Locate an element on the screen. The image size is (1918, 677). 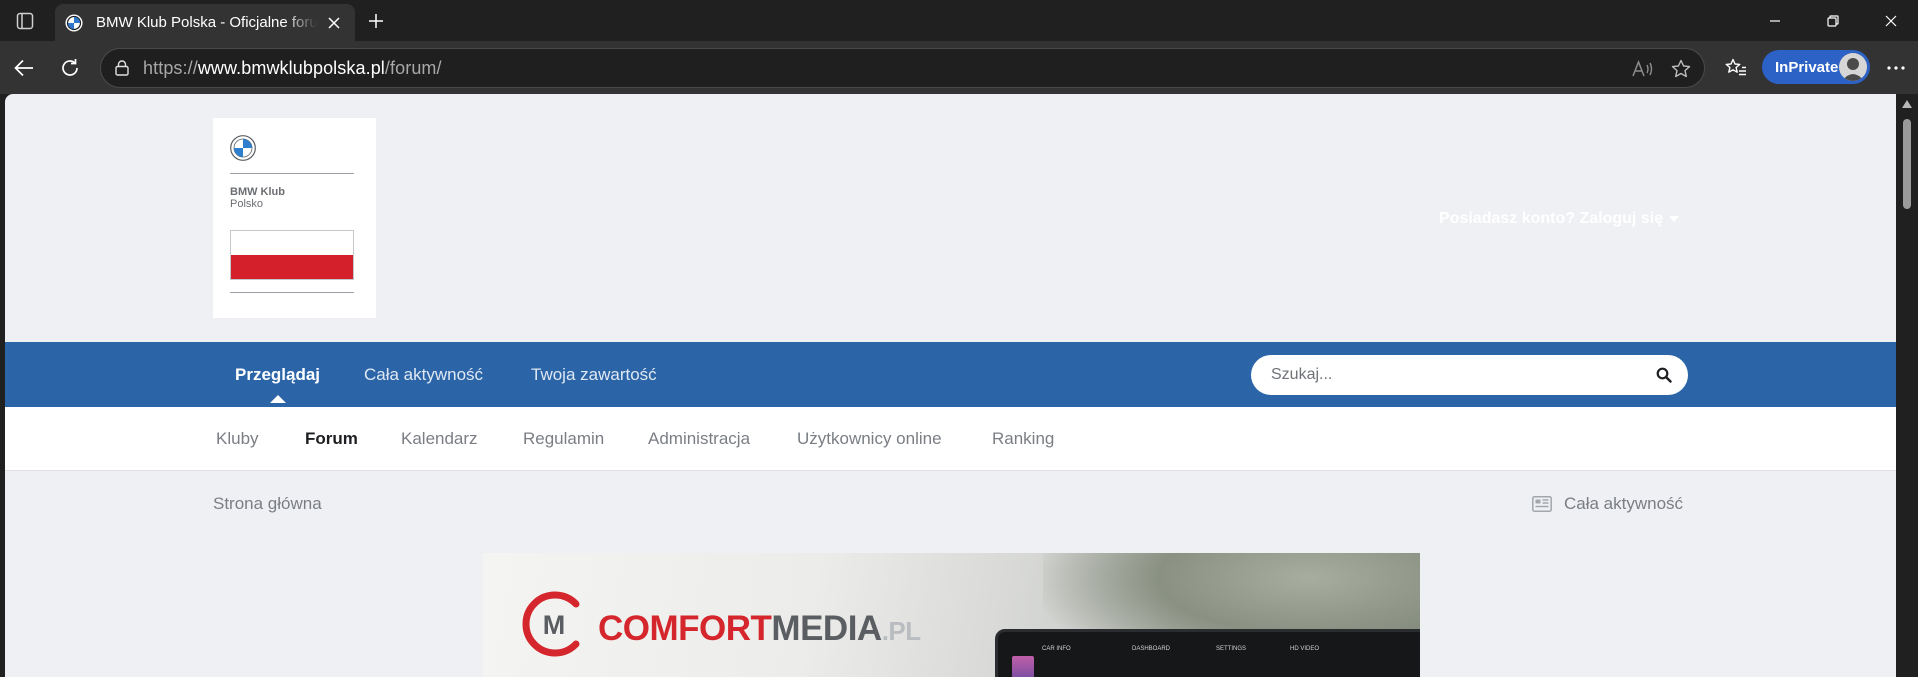
plus-icon is located at coordinates (376, 21).